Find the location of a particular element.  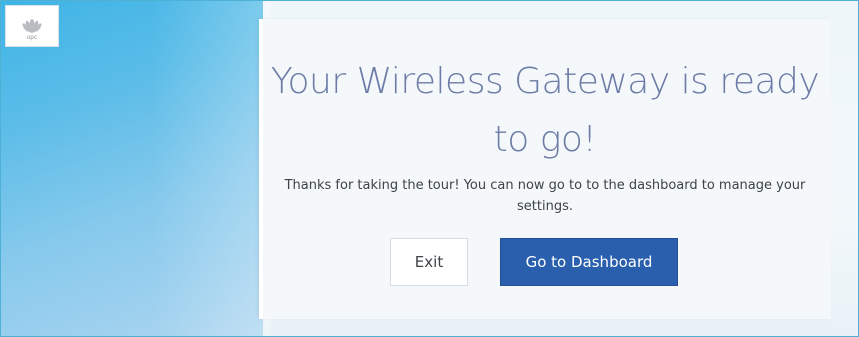

brand-logo: upc is located at coordinates (32, 26).